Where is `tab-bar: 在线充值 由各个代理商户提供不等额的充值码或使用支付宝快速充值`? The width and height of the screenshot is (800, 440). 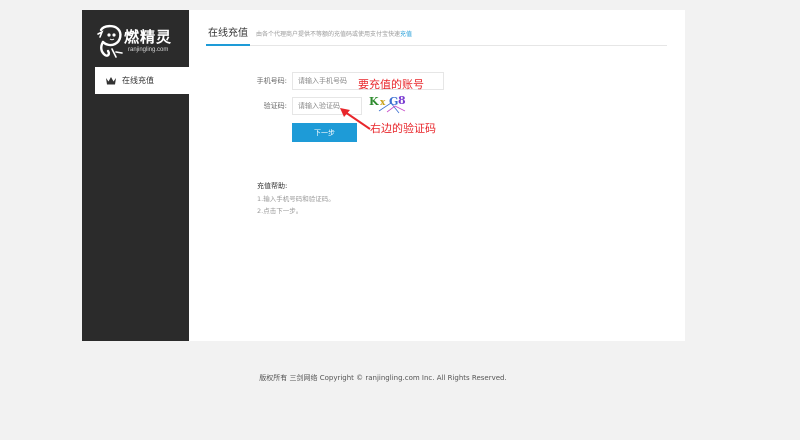 tab-bar: 在线充值 由各个代理商户提供不等额的充值码或使用支付宝快速充值 is located at coordinates (436, 35).